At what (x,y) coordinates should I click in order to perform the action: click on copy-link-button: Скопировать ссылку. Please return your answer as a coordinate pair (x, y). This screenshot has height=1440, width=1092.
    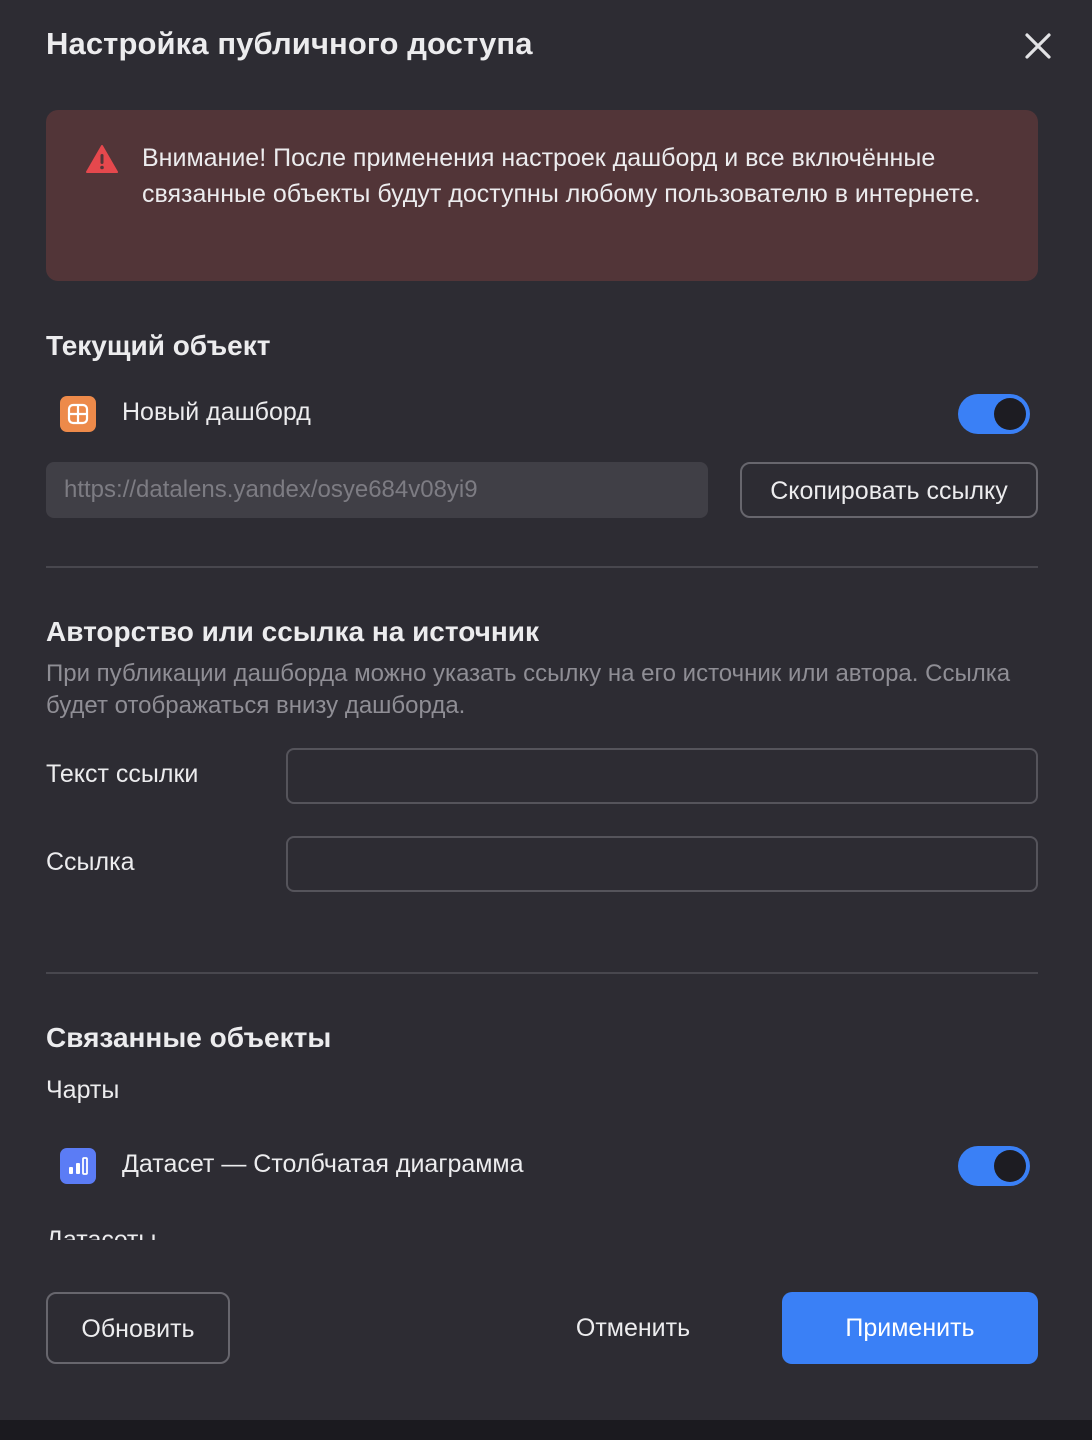
    Looking at the image, I should click on (889, 490).